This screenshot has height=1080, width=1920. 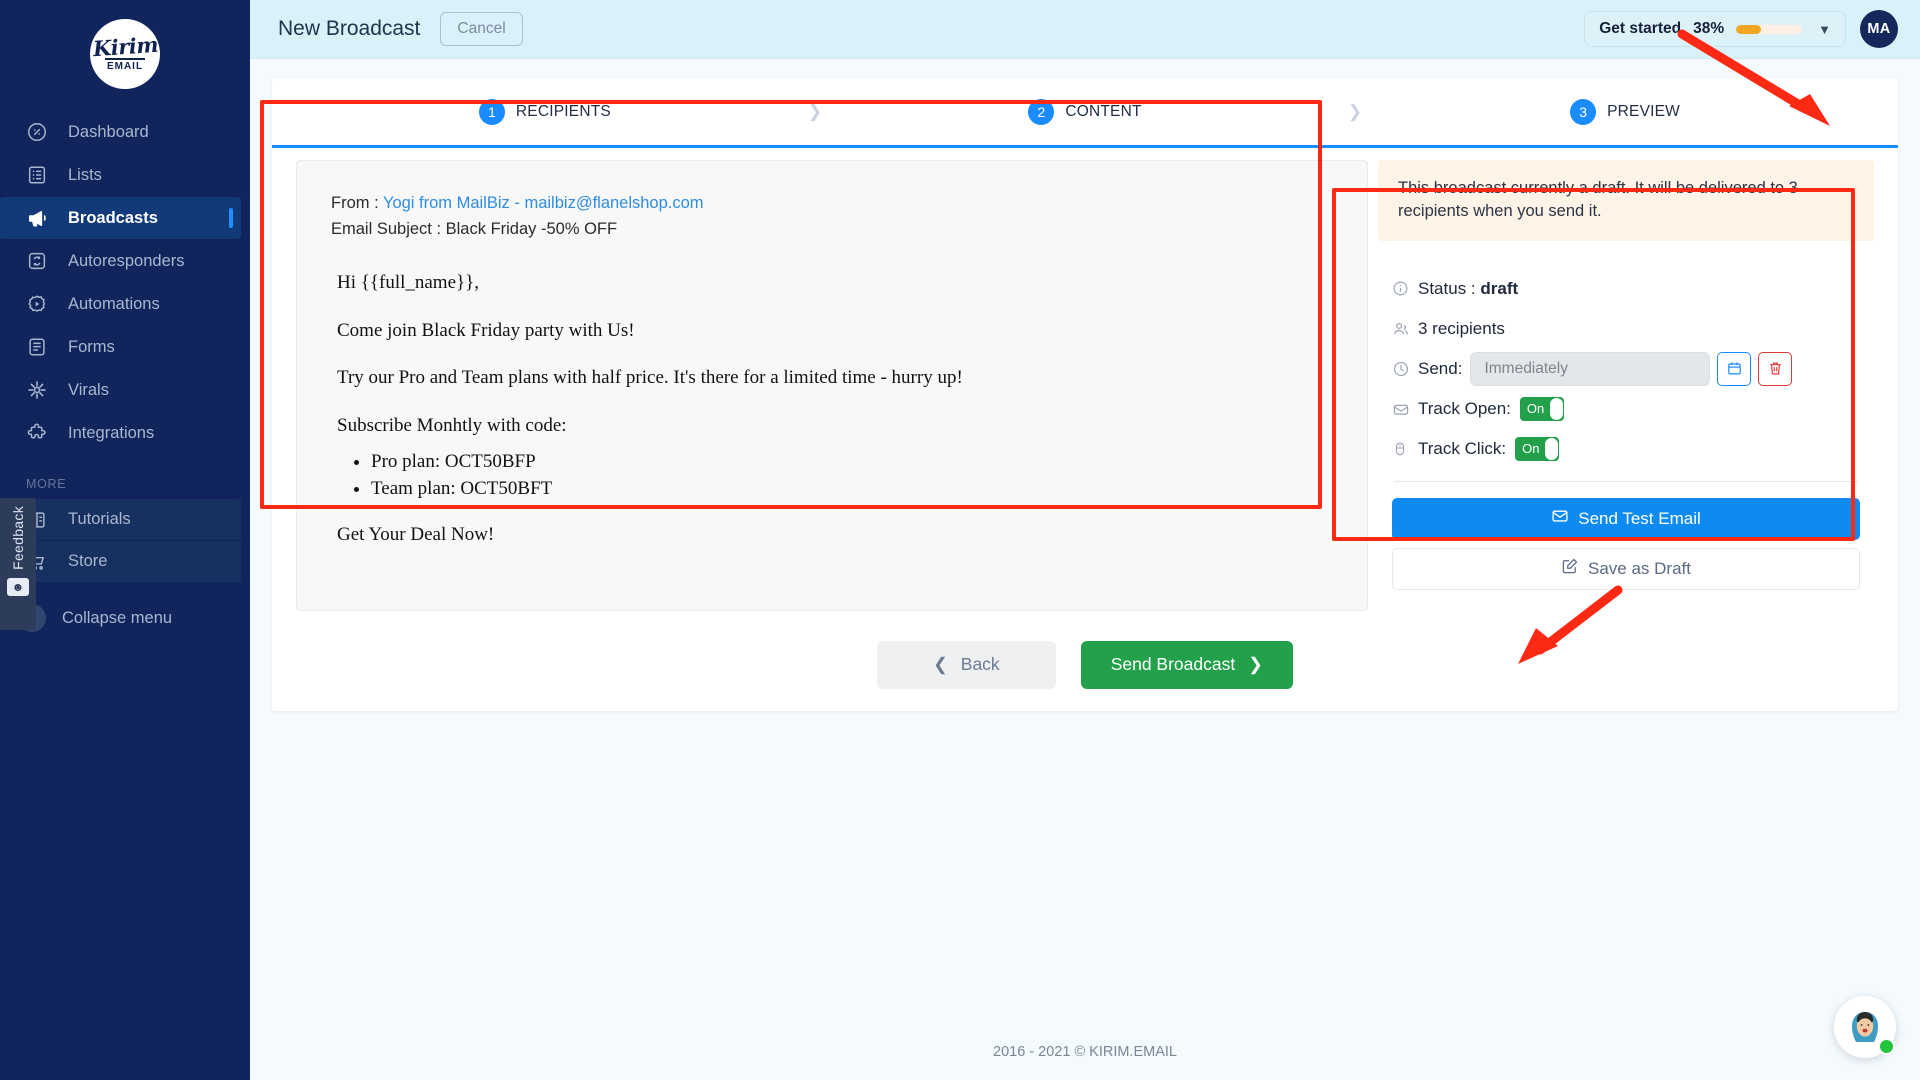 What do you see at coordinates (491, 111) in the screenshot?
I see `step-number: 1` at bounding box center [491, 111].